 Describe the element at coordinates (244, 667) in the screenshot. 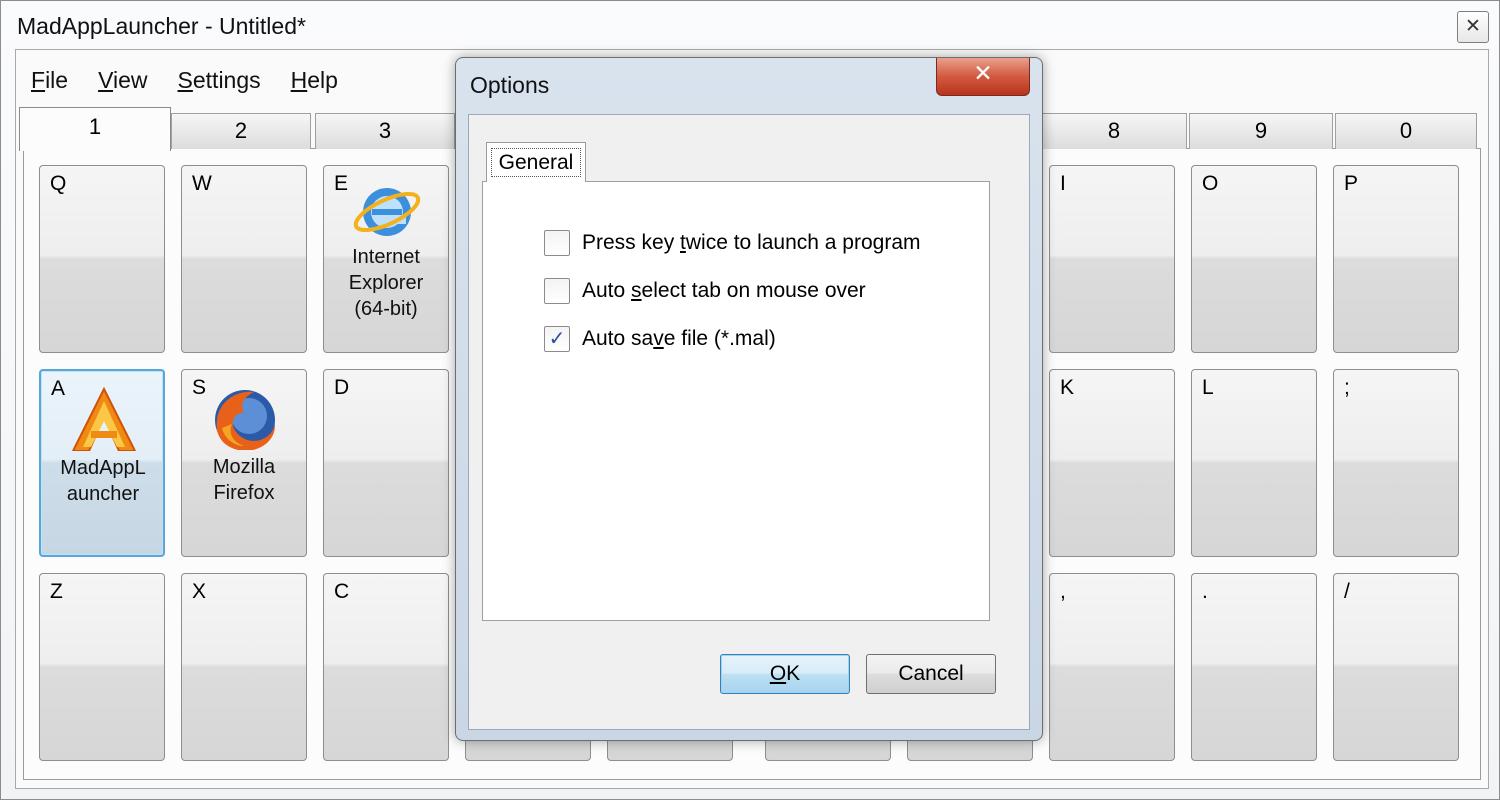

I see `key-x: X` at that location.